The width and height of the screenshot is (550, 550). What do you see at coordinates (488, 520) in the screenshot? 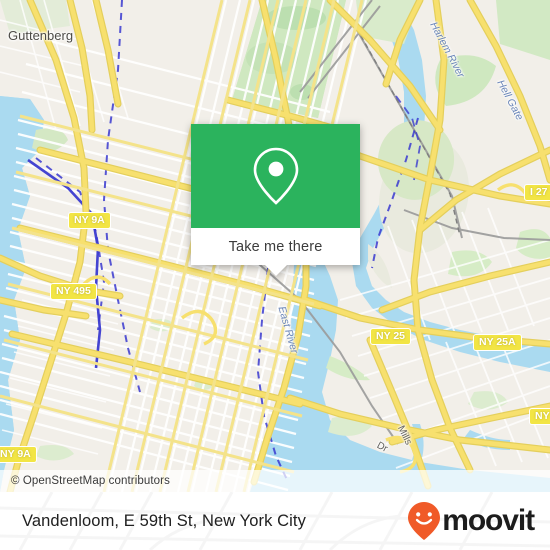
I see `moovit-logo-text: moovit` at bounding box center [488, 520].